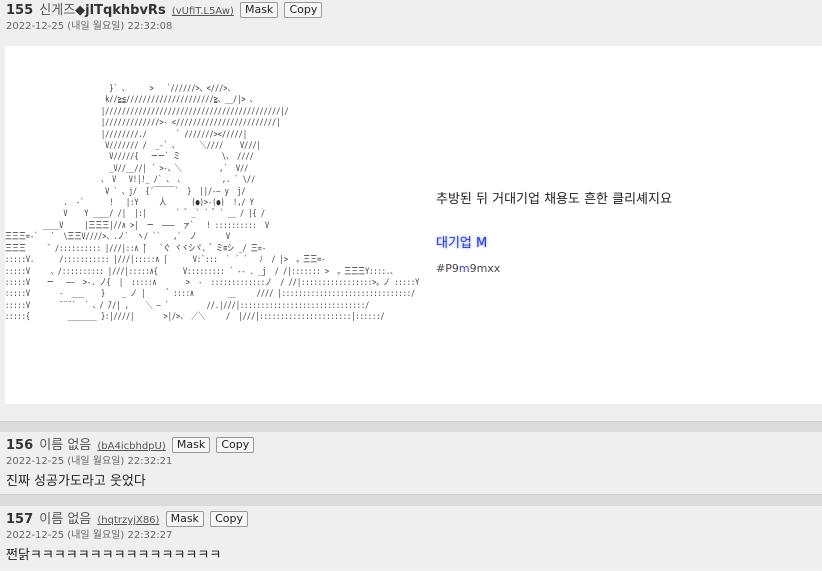 The height and width of the screenshot is (571, 822). What do you see at coordinates (131, 446) in the screenshot?
I see `user-id-link: (bA4icbhdpU)` at bounding box center [131, 446].